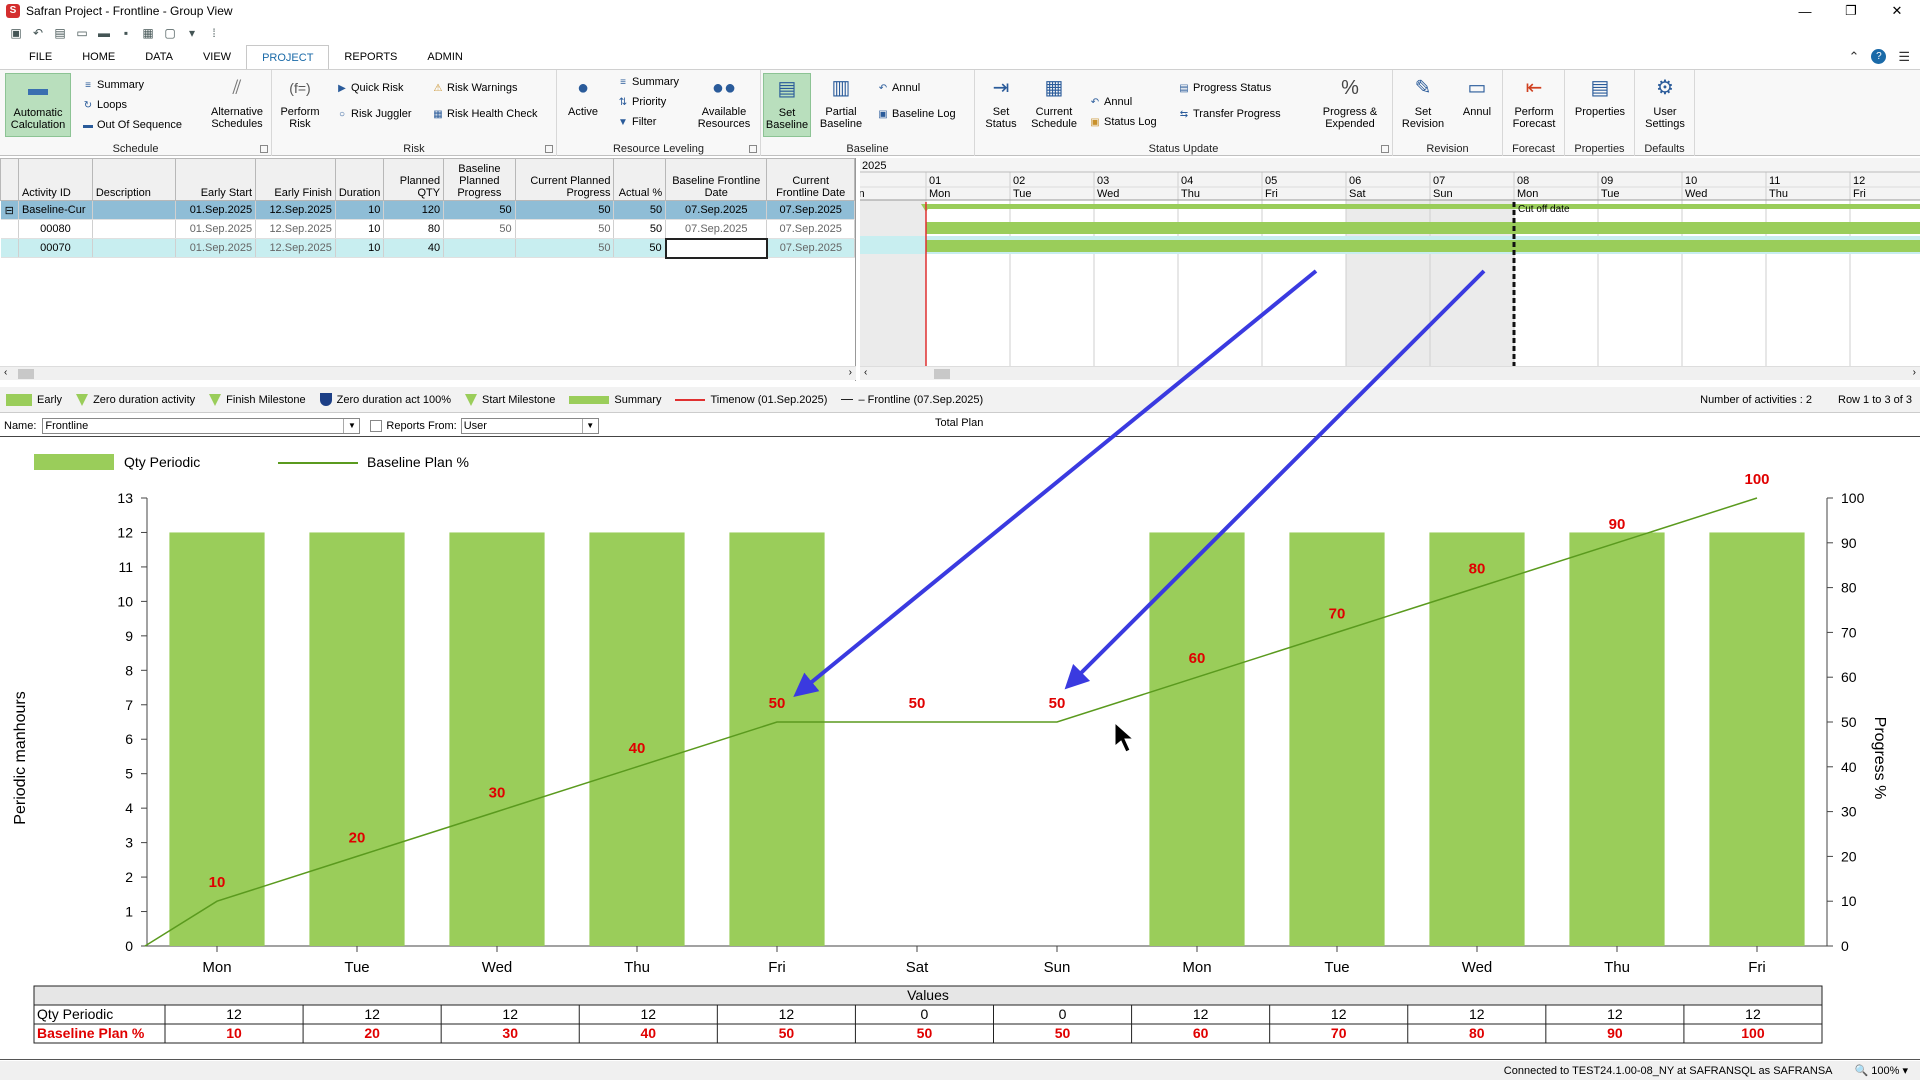  What do you see at coordinates (636, 122) in the screenshot?
I see `filter-button: ▼ Filter` at bounding box center [636, 122].